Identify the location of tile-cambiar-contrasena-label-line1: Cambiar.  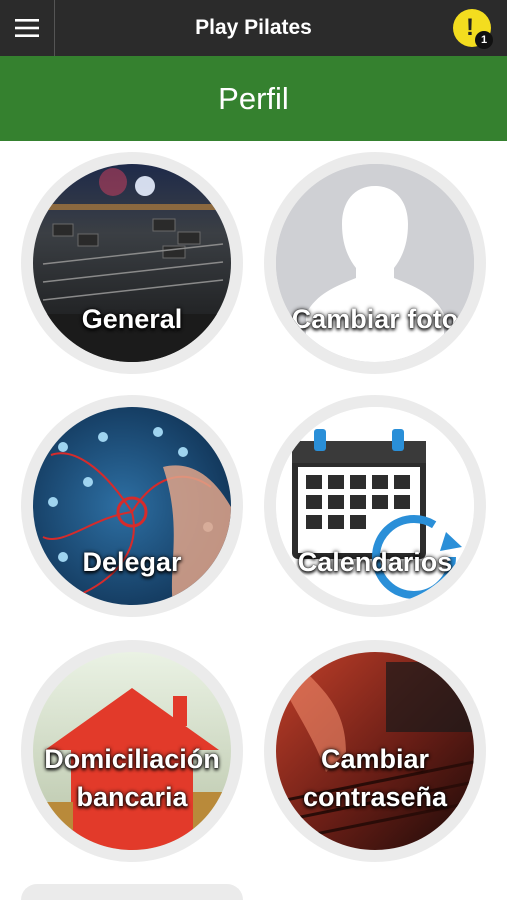
(375, 759).